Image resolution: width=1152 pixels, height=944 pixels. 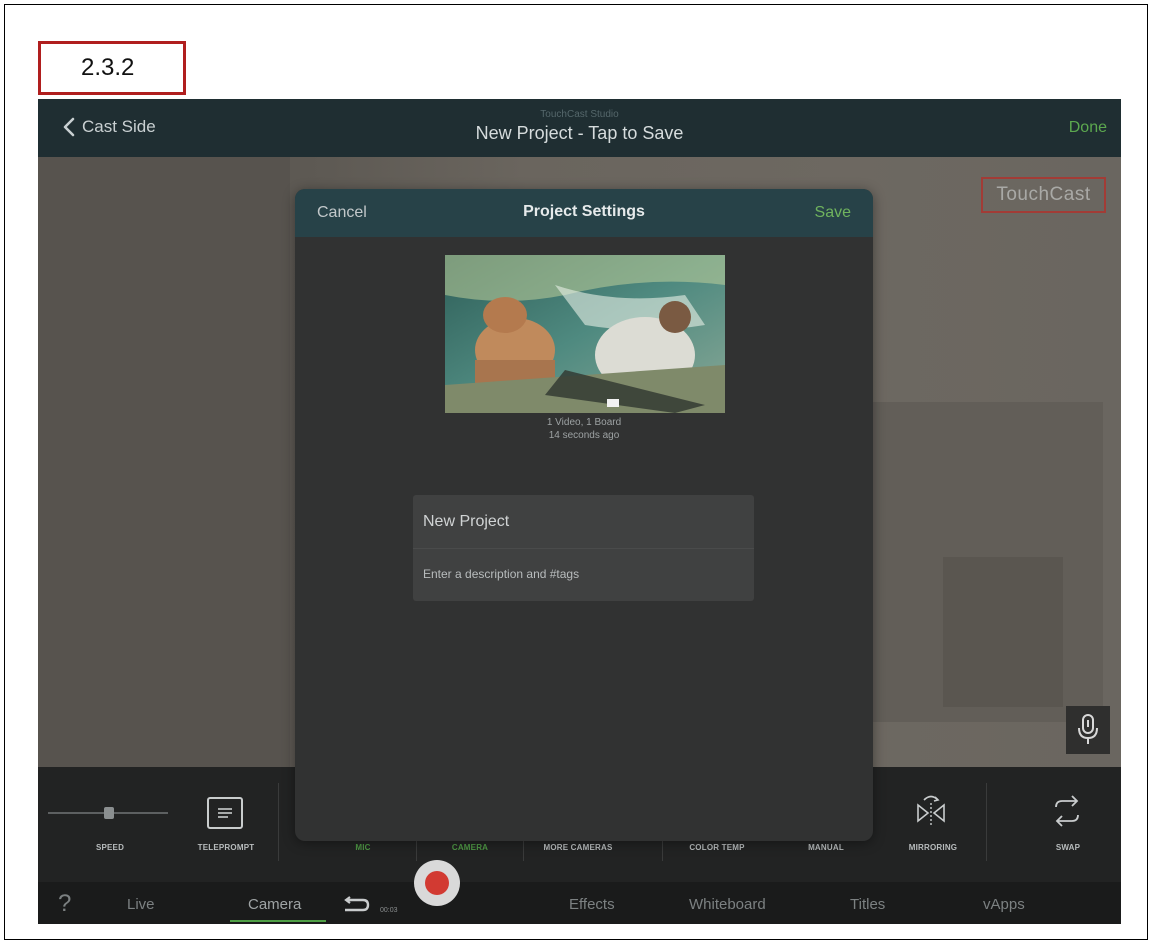 What do you see at coordinates (584, 435) in the screenshot?
I see `thumbnail-caption-time: 14 seconds ago` at bounding box center [584, 435].